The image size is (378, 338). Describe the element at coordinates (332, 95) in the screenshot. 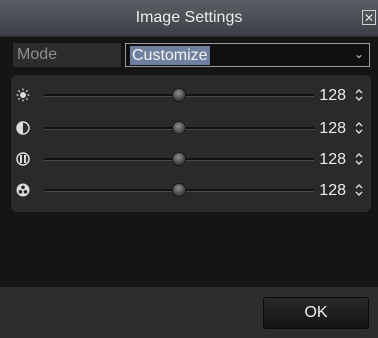

I see `brightness-value: 128` at that location.